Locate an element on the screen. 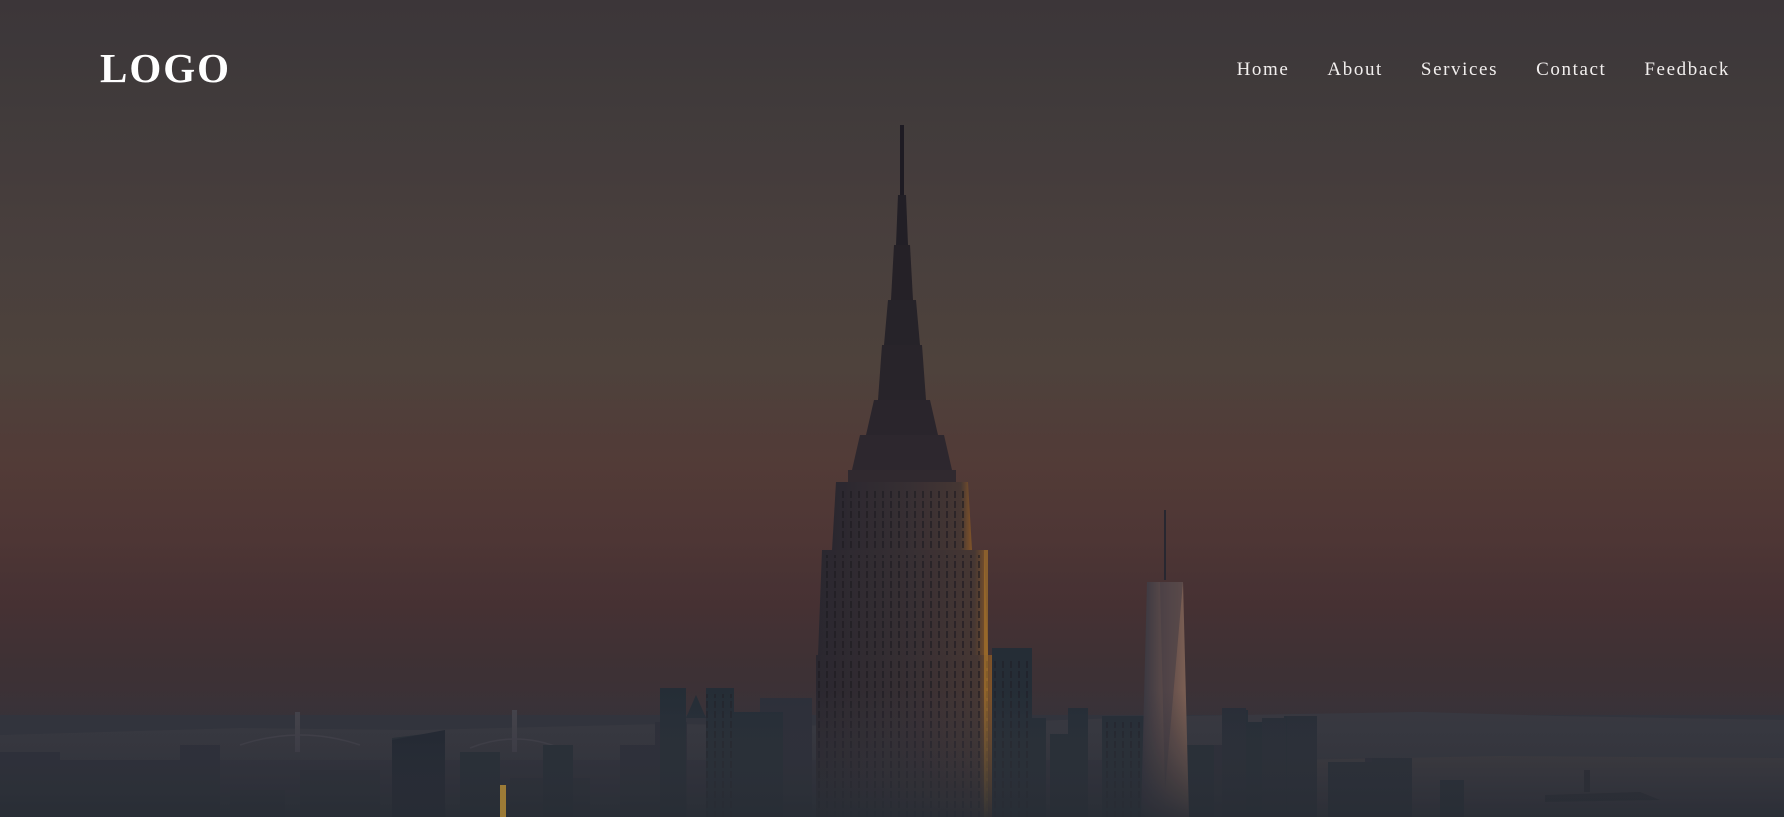 This screenshot has height=817, width=1784. nav-item-about: About is located at coordinates (1355, 70).